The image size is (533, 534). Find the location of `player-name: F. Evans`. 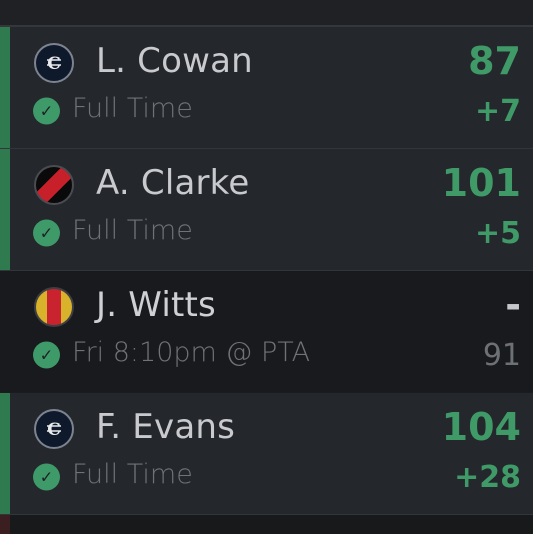

player-name: F. Evans is located at coordinates (166, 427).